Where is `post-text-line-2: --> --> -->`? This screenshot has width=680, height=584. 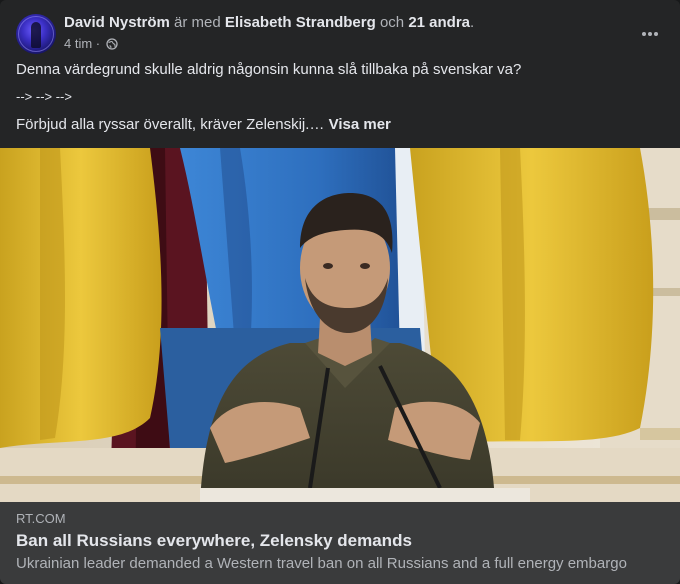
post-text-line-2: --> --> --> is located at coordinates (44, 96).